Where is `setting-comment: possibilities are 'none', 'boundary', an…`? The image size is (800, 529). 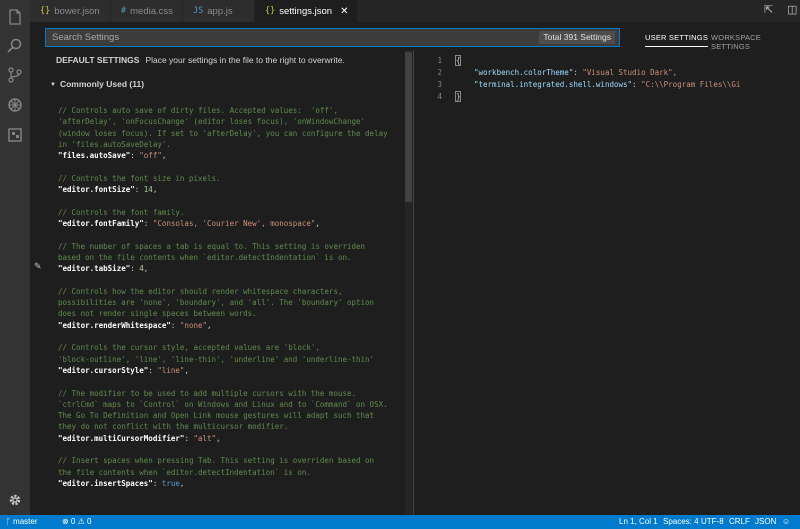 setting-comment: possibilities are 'none', 'boundary', an… is located at coordinates (216, 303).